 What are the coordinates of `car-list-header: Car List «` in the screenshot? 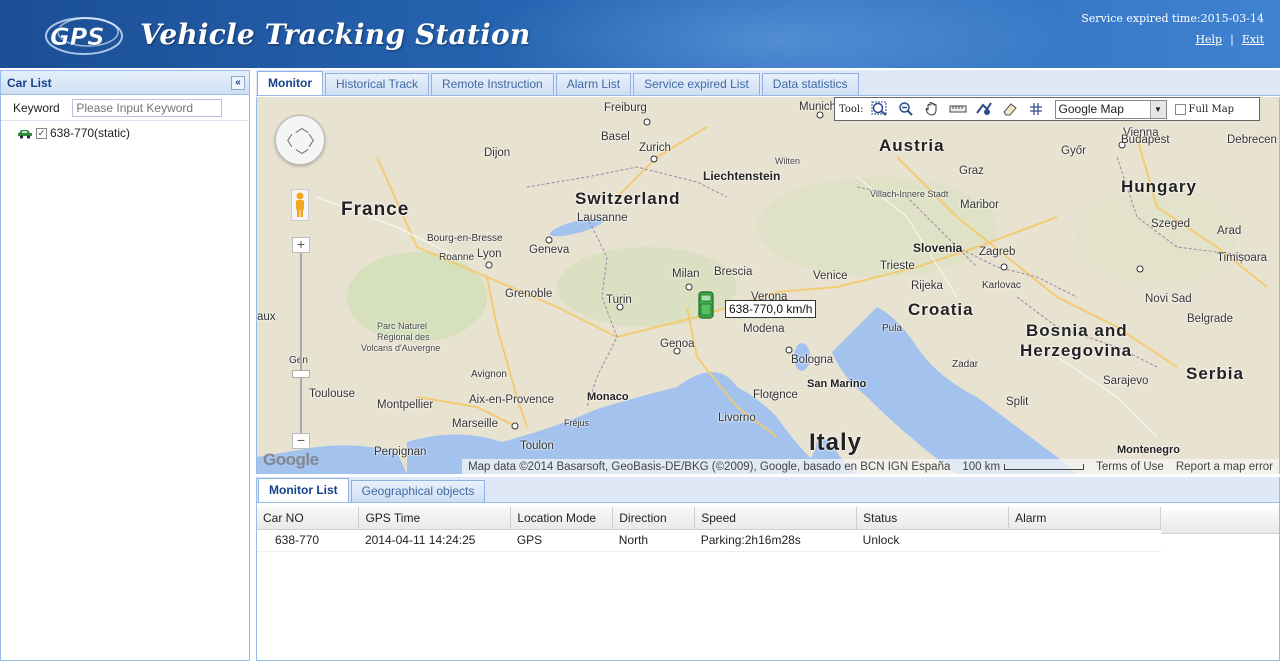 It's located at (125, 83).